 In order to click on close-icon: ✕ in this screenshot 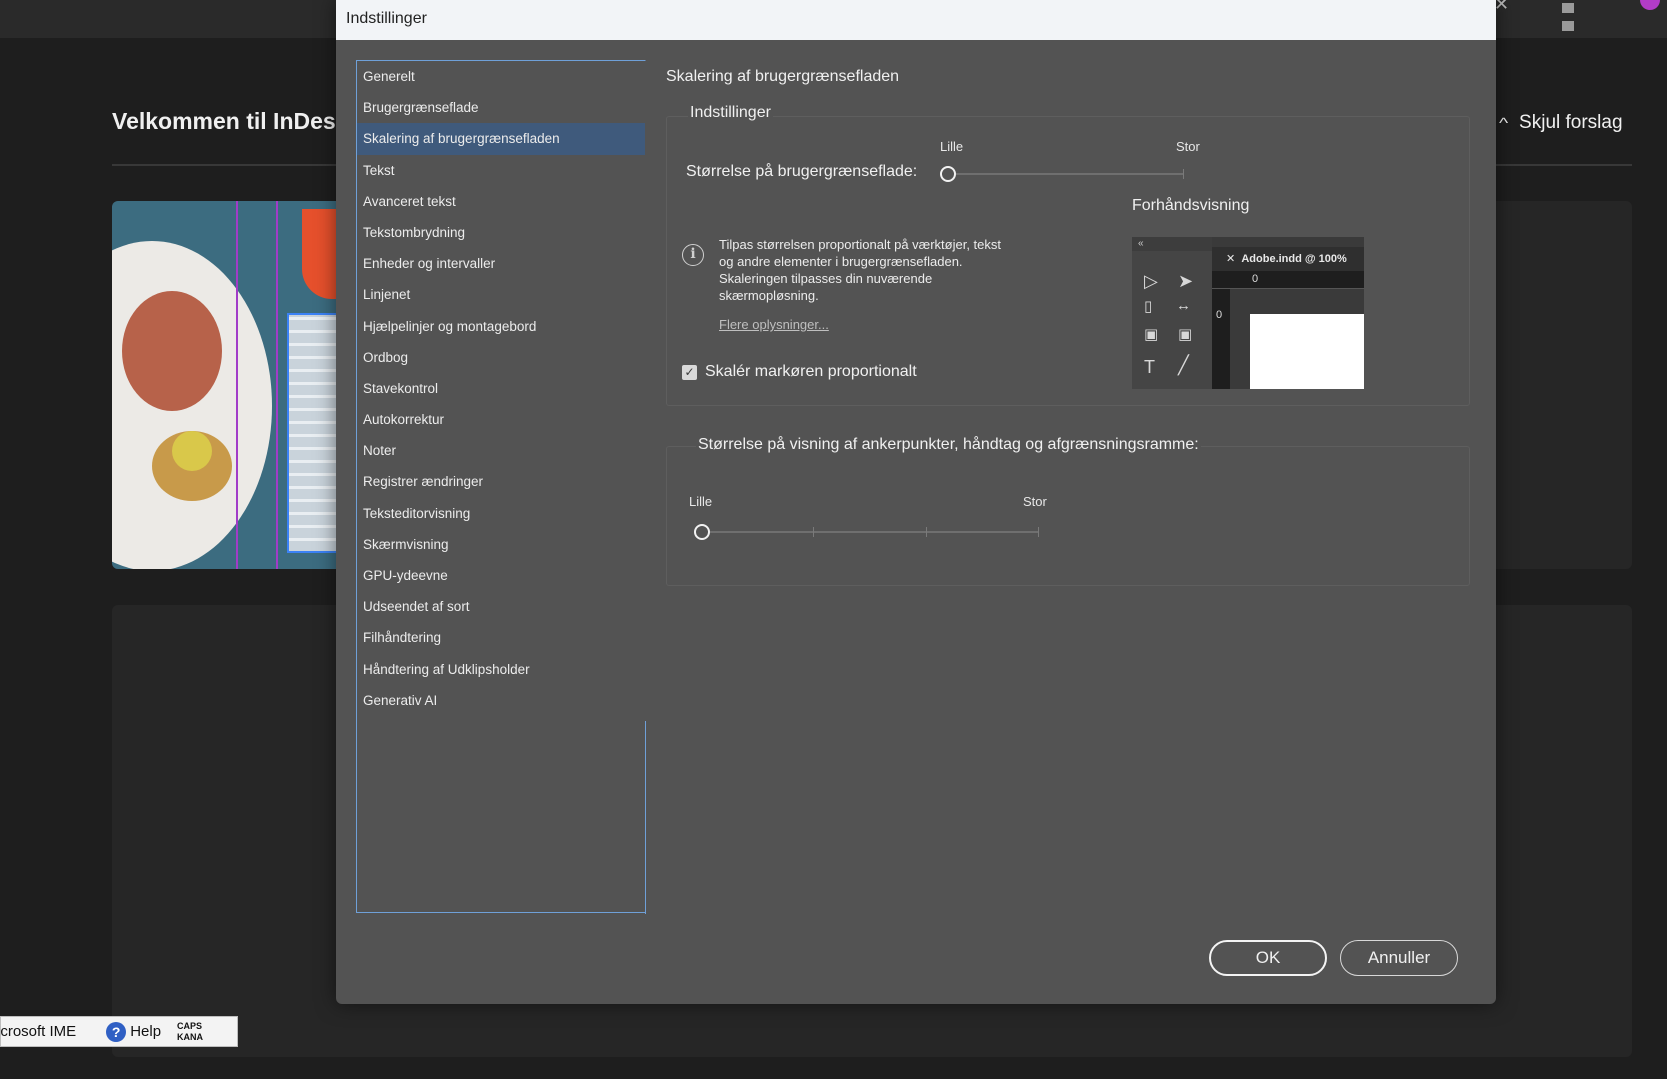, I will do `click(1501, 7)`.